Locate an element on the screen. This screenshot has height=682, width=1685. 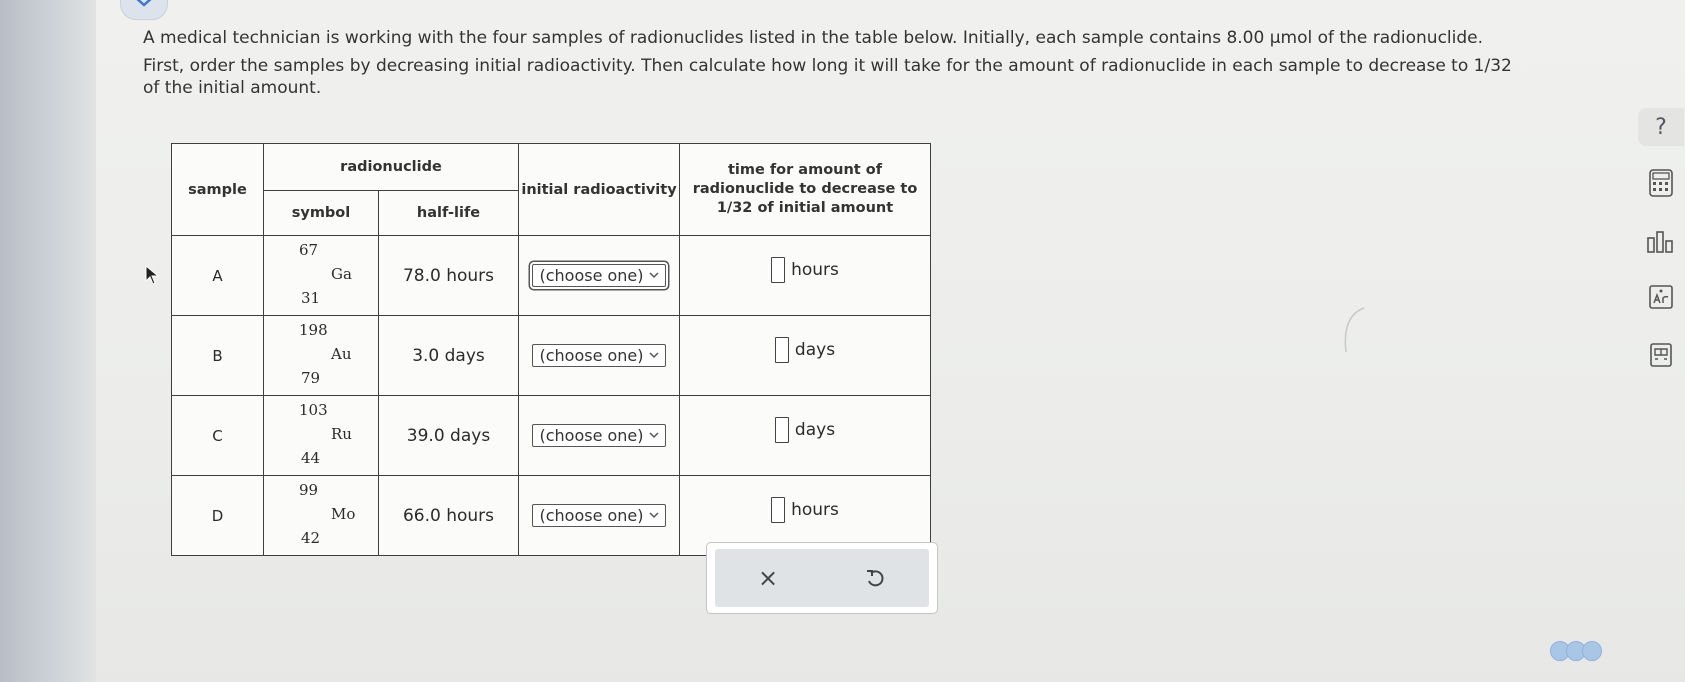
periodic-table-icon is located at coordinates (1661, 297).